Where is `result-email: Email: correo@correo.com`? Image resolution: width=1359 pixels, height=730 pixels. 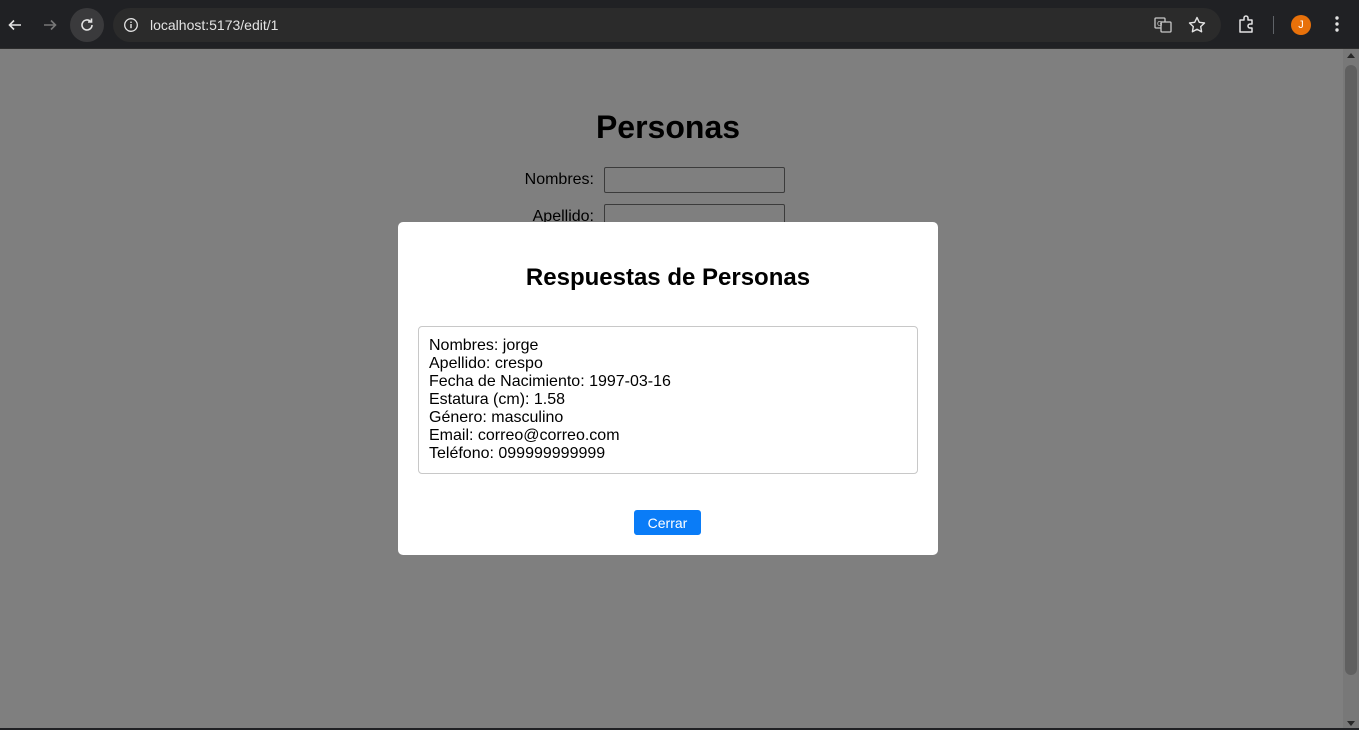
result-email: Email: correo@correo.com is located at coordinates (524, 435).